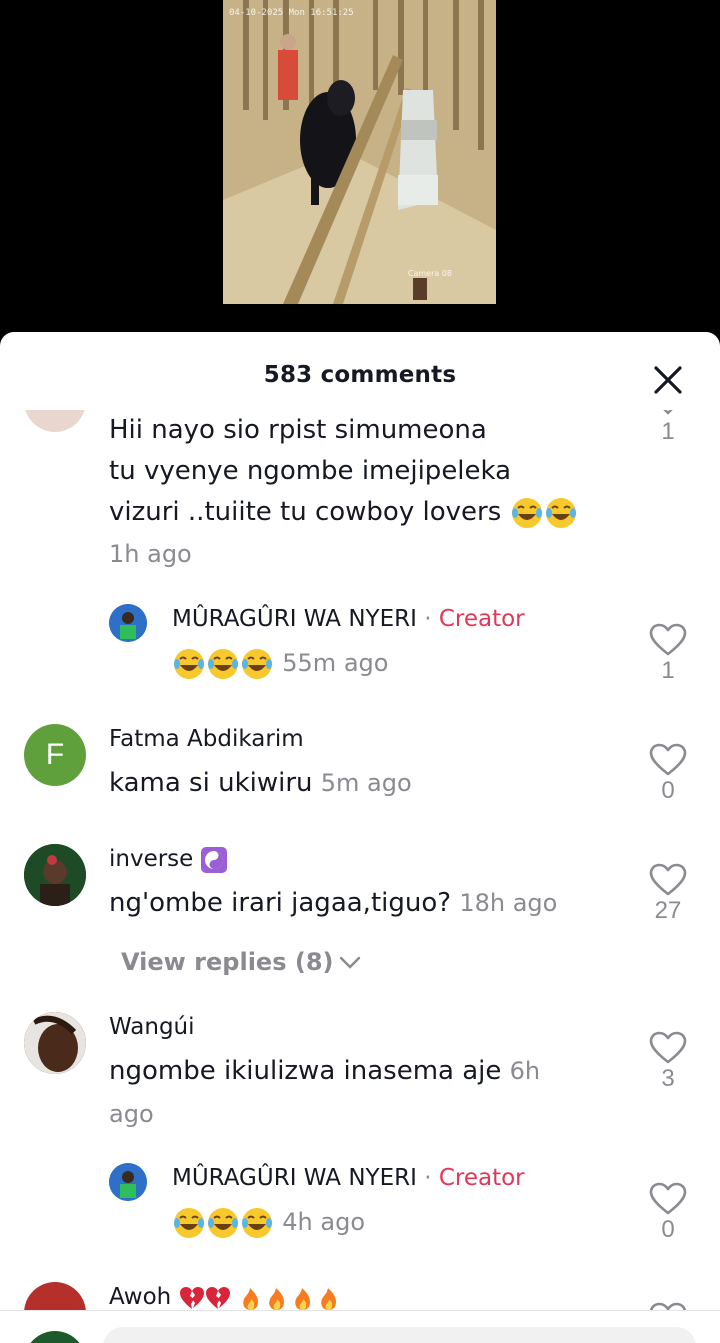 This screenshot has width=720, height=1343. I want to click on comment-body: ng'ombe irari jagaa,tiguo?, so click(280, 903).